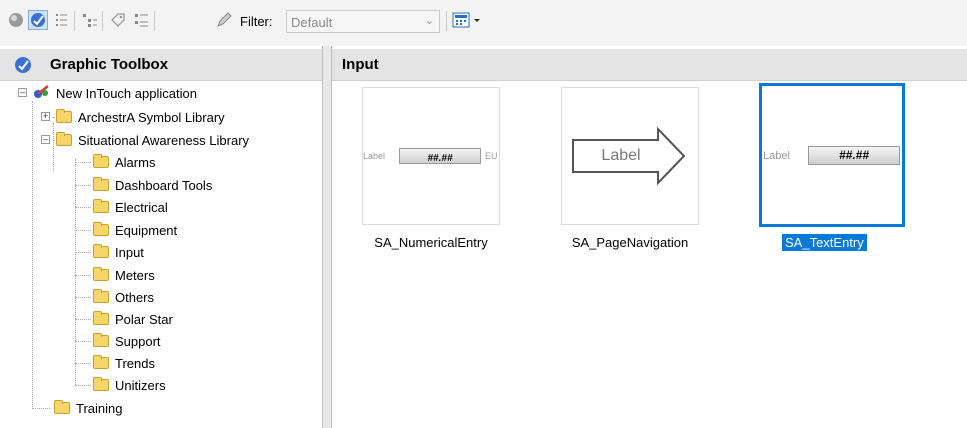 The image size is (967, 428). I want to click on tree-item-trends: Trends, so click(124, 363).